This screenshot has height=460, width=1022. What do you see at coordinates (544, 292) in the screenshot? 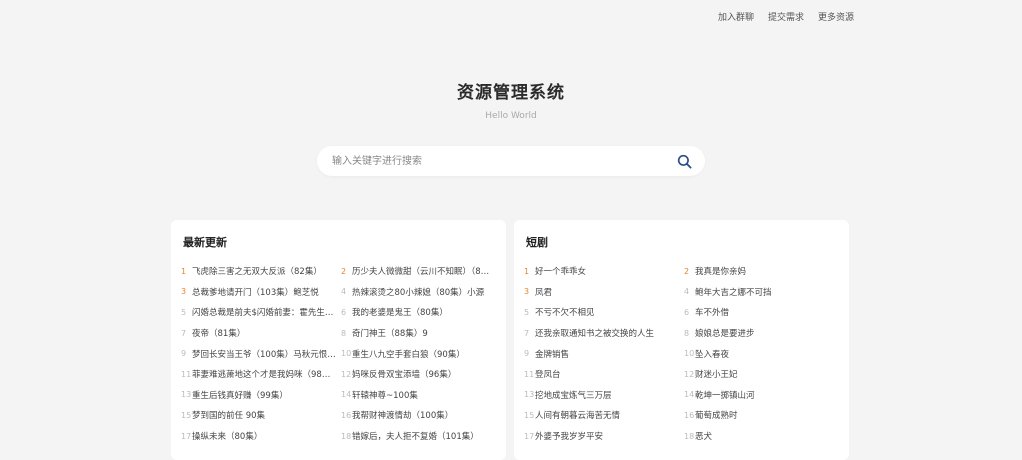
I see `list-item-title: 凤君` at bounding box center [544, 292].